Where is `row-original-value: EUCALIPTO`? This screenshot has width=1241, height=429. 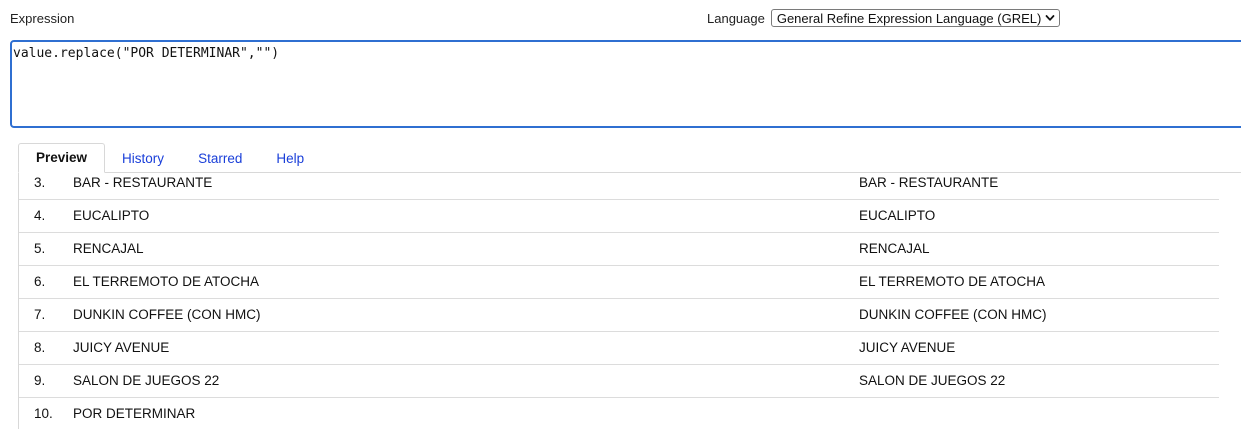
row-original-value: EUCALIPTO is located at coordinates (111, 215).